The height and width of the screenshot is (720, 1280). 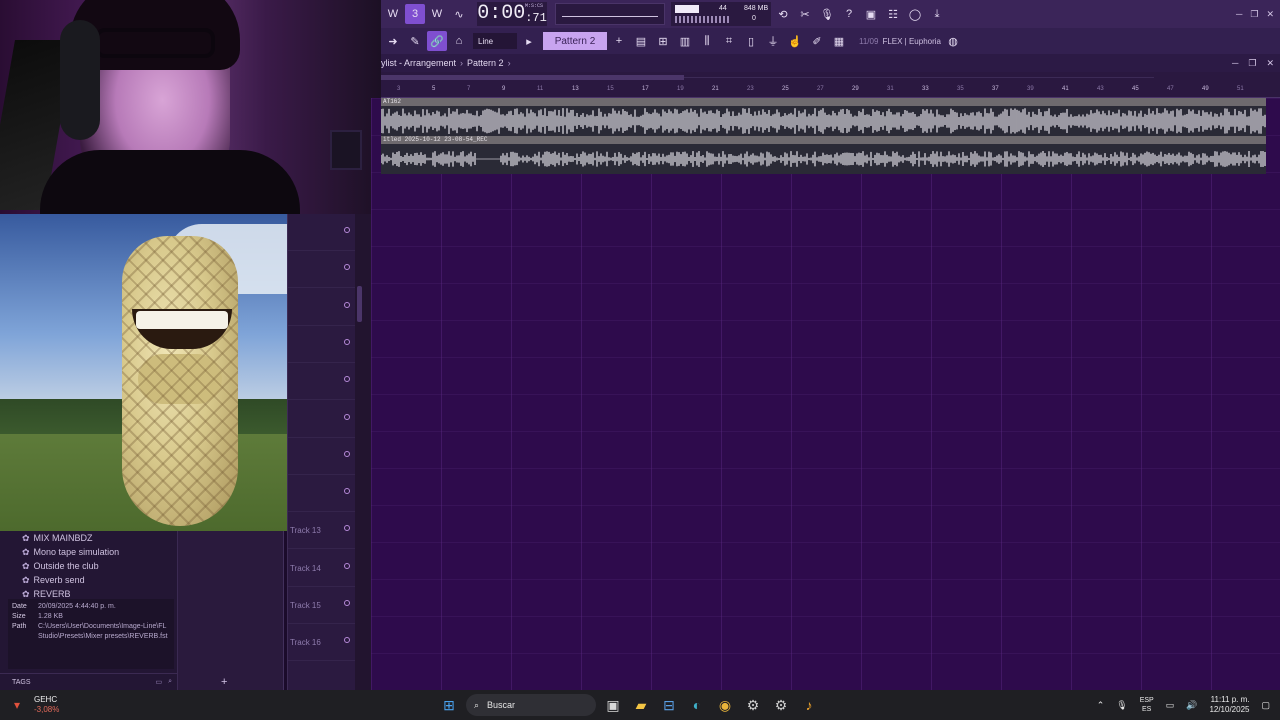 What do you see at coordinates (393, 41) in the screenshot?
I see `arrow-right-icon: ➜` at bounding box center [393, 41].